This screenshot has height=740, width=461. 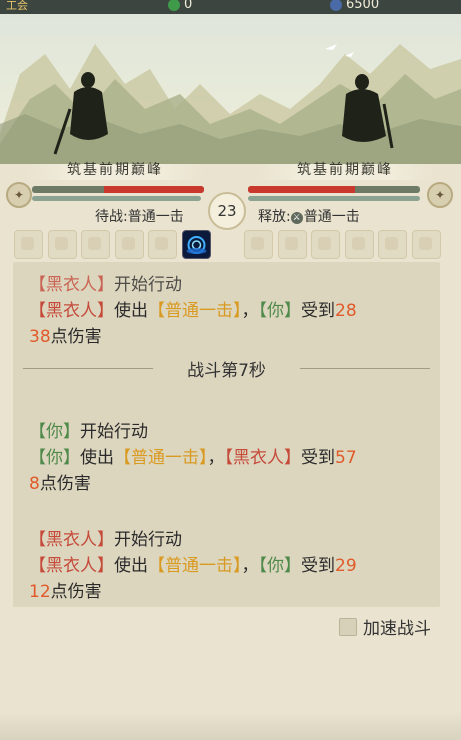 I want to click on log-line: 【你】开始行动, so click(x=88, y=432).